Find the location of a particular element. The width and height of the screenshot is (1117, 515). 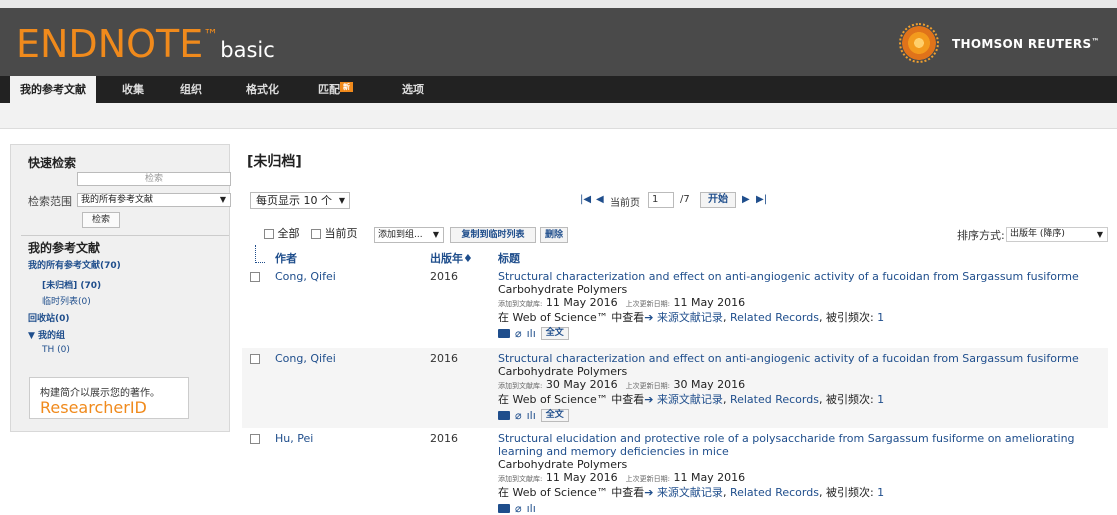

new-badge: 新 is located at coordinates (346, 87).